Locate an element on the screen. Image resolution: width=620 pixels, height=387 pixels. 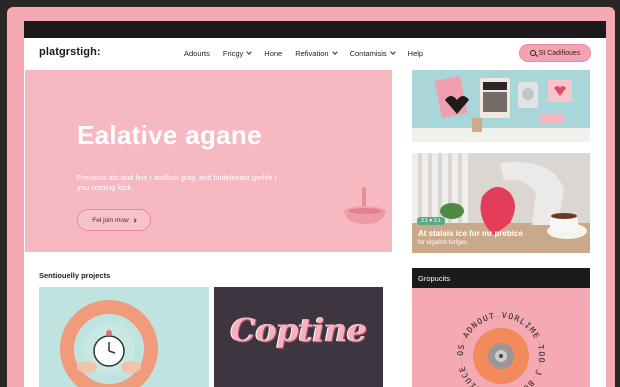
nav-cta-button: St Cadifioues is located at coordinates (555, 53).